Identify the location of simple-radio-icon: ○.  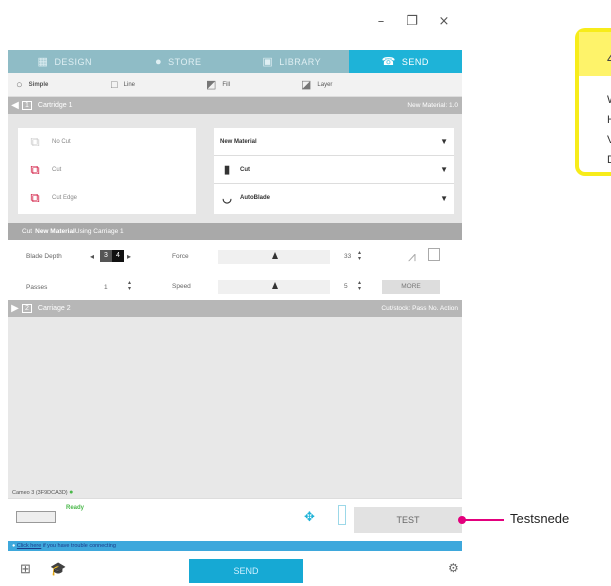
(19, 84).